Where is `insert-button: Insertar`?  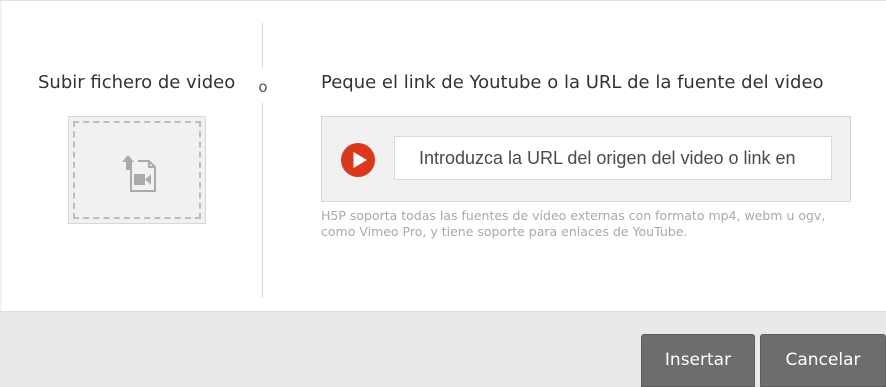 insert-button: Insertar is located at coordinates (698, 360).